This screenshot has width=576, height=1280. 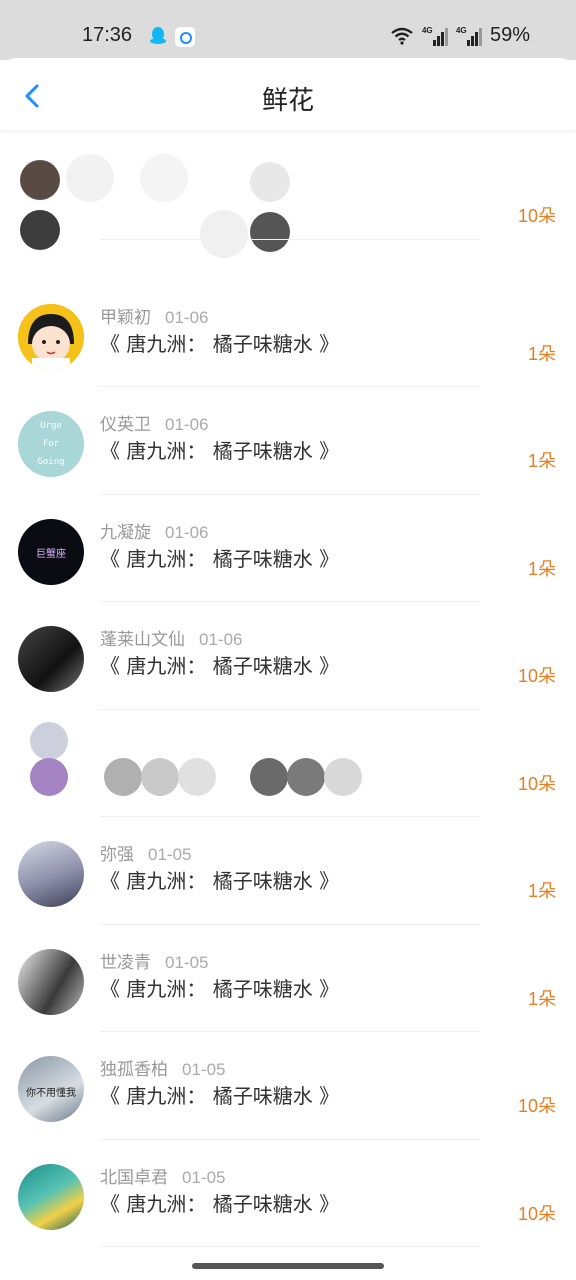 I want to click on list-item: 弥强 01-05 《 唐九洲： 橘子味糖水 》 1朵, so click(x=288, y=871).